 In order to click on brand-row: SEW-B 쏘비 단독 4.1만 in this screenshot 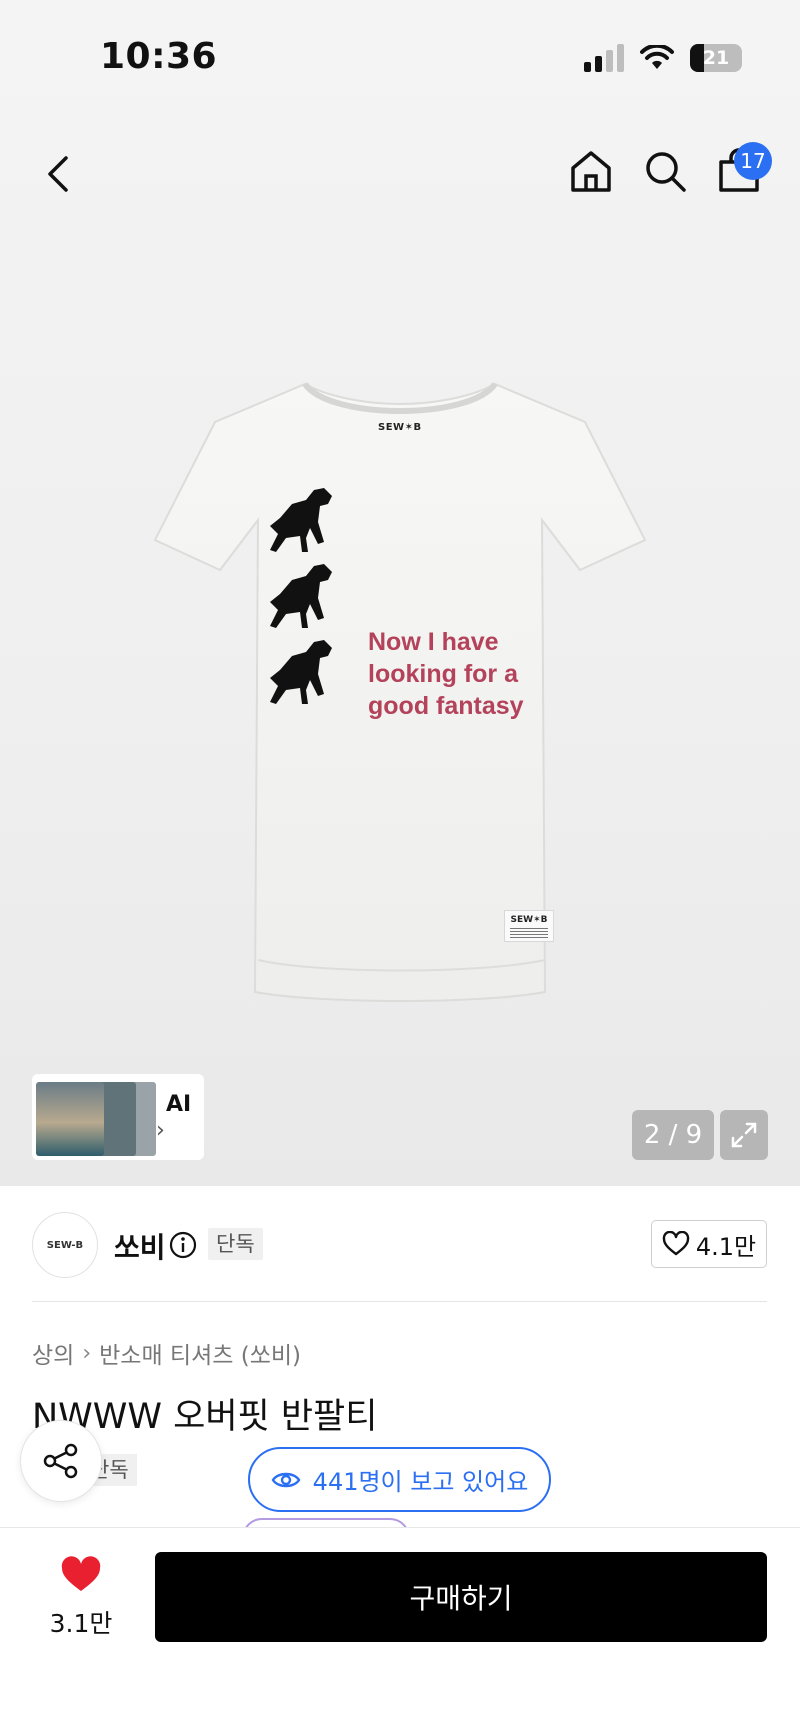, I will do `click(400, 1244)`.